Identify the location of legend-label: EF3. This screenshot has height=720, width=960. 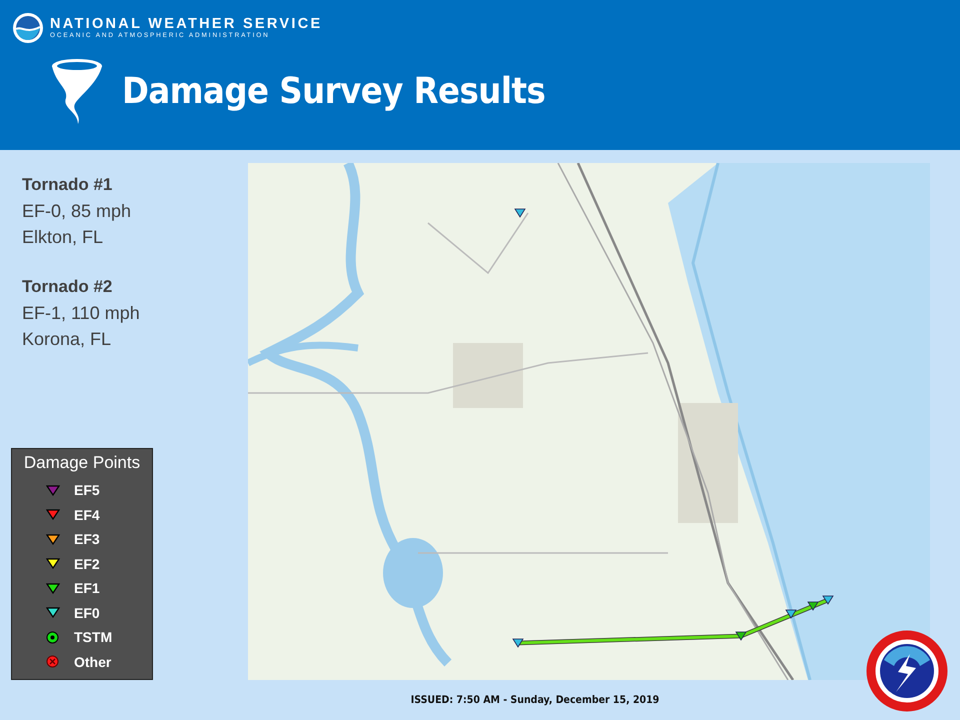
(87, 539).